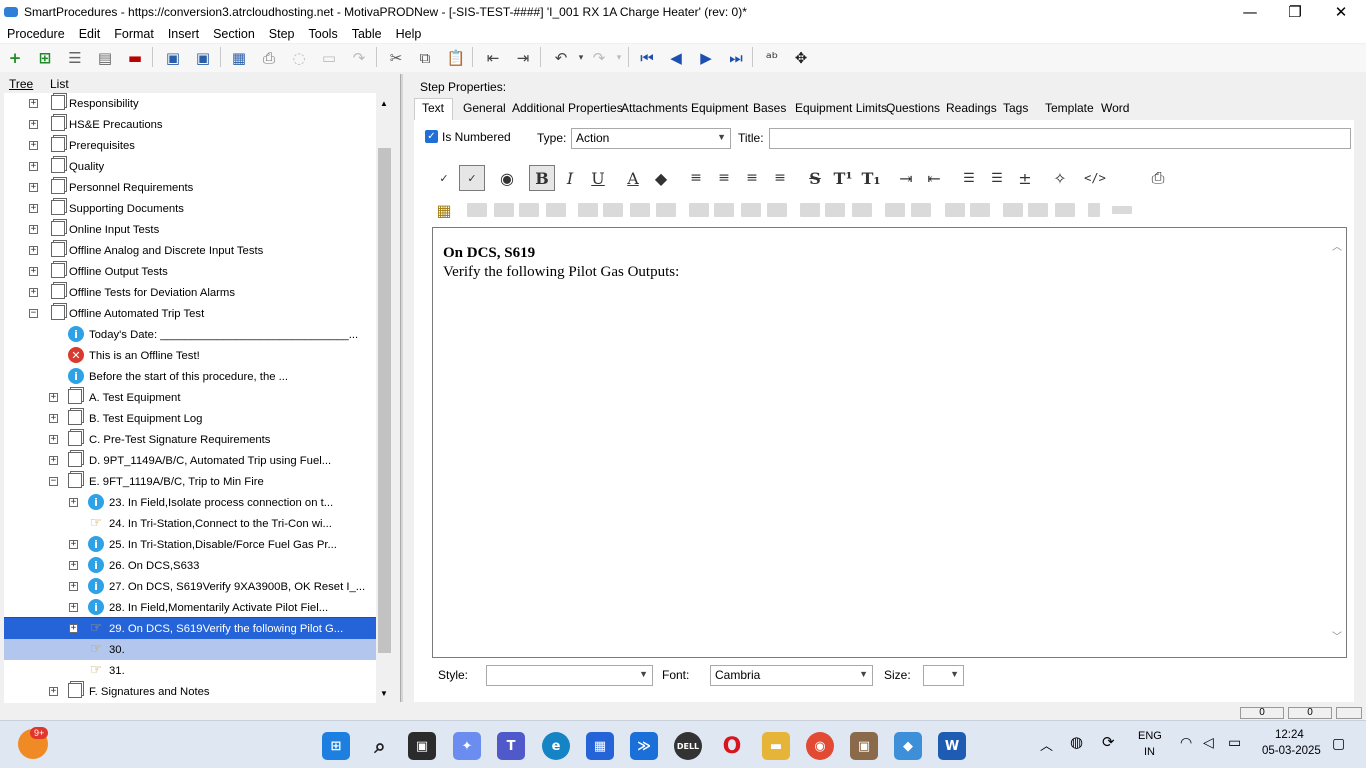  What do you see at coordinates (105, 58) in the screenshot?
I see `list-props-icon: ▤` at bounding box center [105, 58].